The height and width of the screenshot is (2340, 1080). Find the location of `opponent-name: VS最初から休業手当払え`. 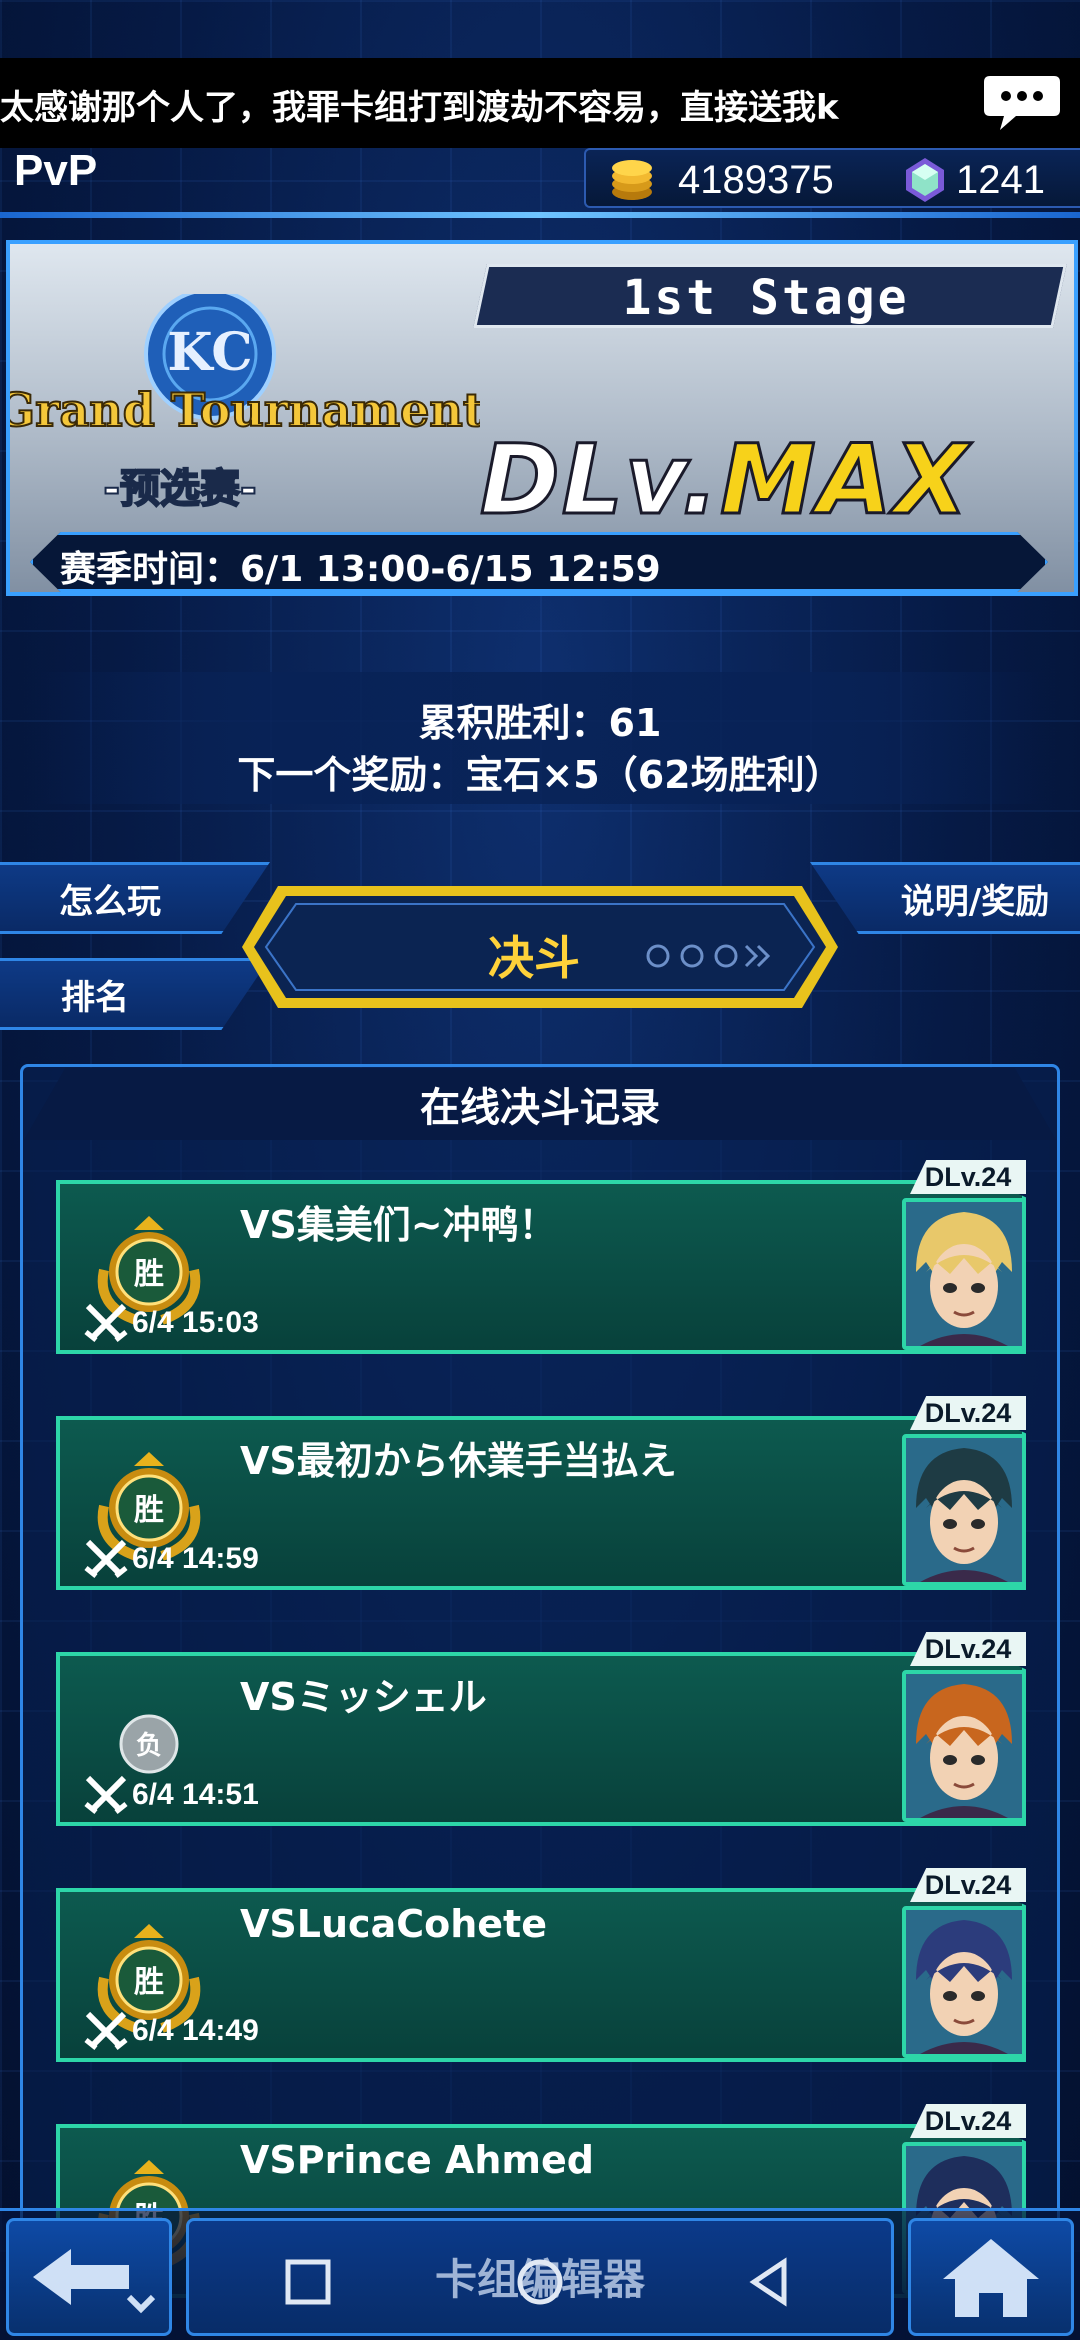

opponent-name: VS最初から休業手当払え is located at coordinates (458, 1461).